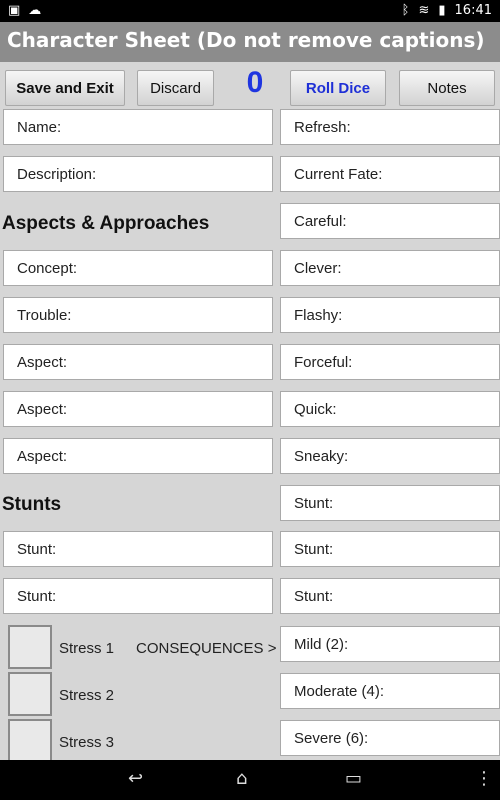 This screenshot has width=500, height=800. What do you see at coordinates (473, 10) in the screenshot?
I see `status-time: 16:41` at bounding box center [473, 10].